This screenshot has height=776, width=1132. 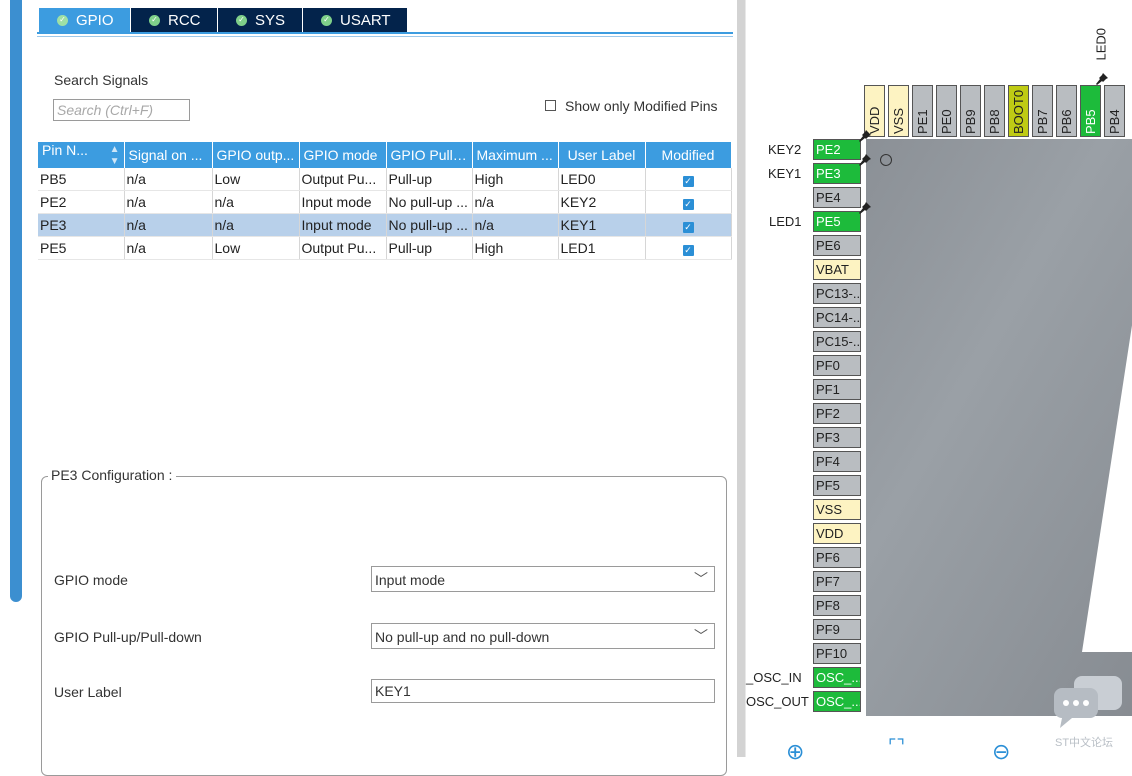 What do you see at coordinates (745, 378) in the screenshot?
I see `splitter-edge` at bounding box center [745, 378].